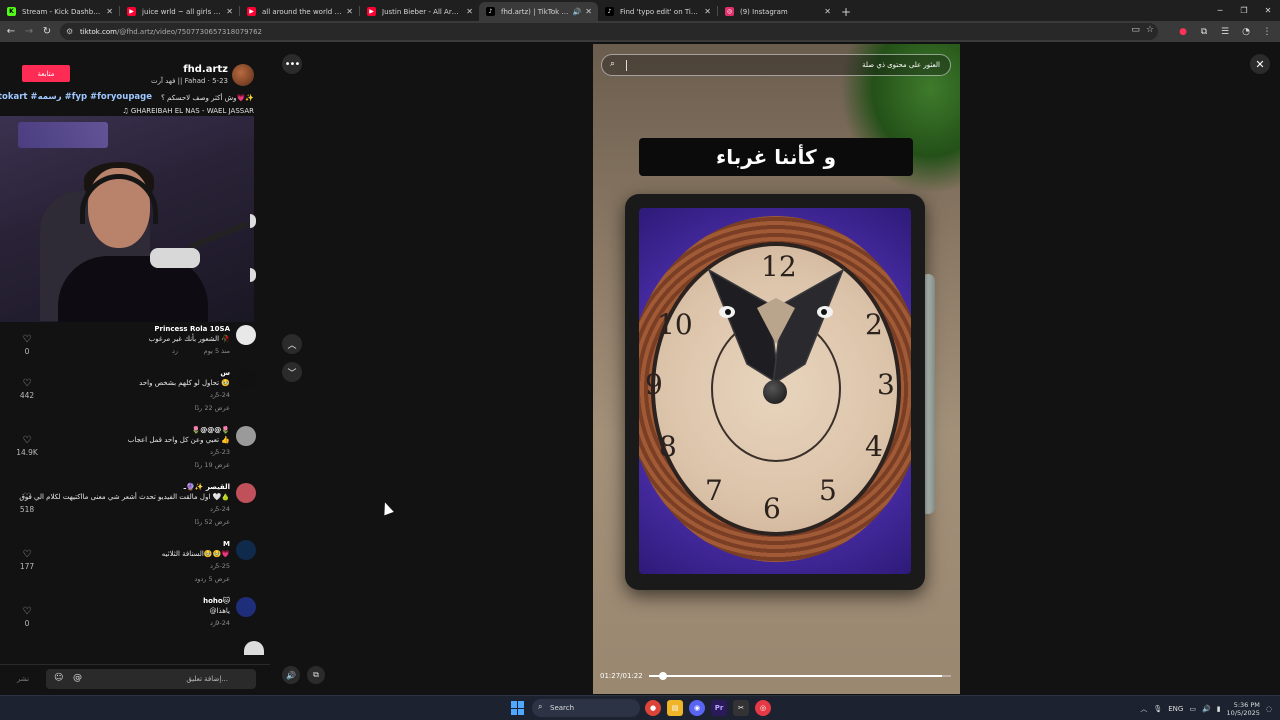  What do you see at coordinates (27, 390) in the screenshot?
I see `comment-like: ♡ 442` at bounding box center [27, 390].